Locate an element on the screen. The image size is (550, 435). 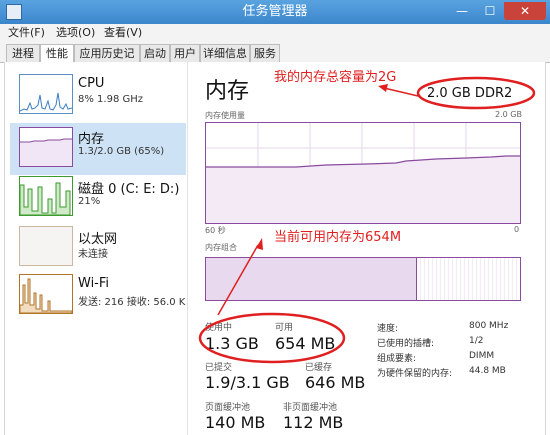
available-annotation: 当前可用内存为654M is located at coordinates (338, 237).